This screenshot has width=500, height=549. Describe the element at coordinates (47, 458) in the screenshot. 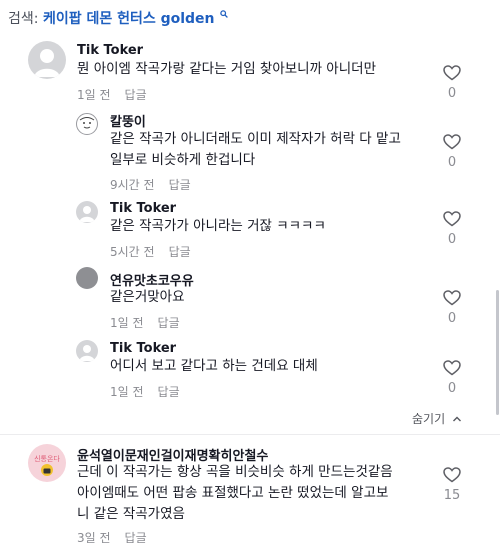

I see `avatar-text: 신통온다` at that location.